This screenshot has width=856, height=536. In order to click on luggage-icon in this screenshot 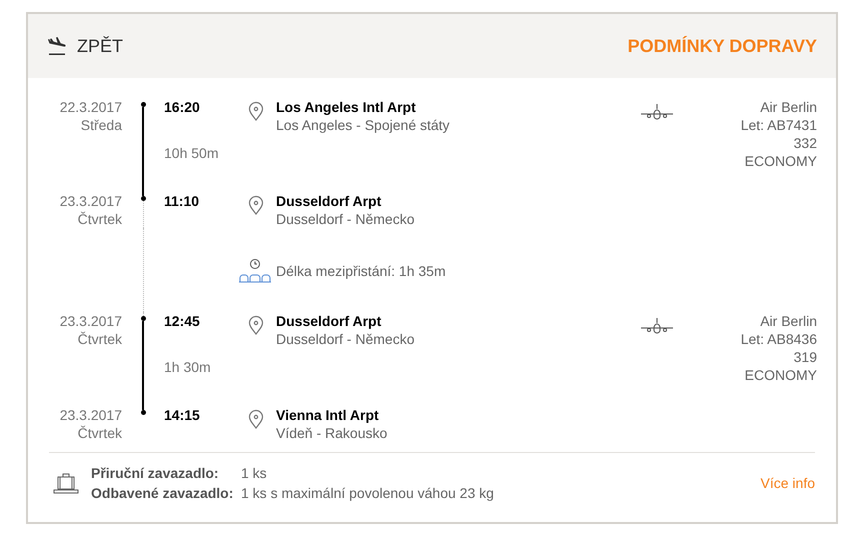, I will do `click(66, 483)`.